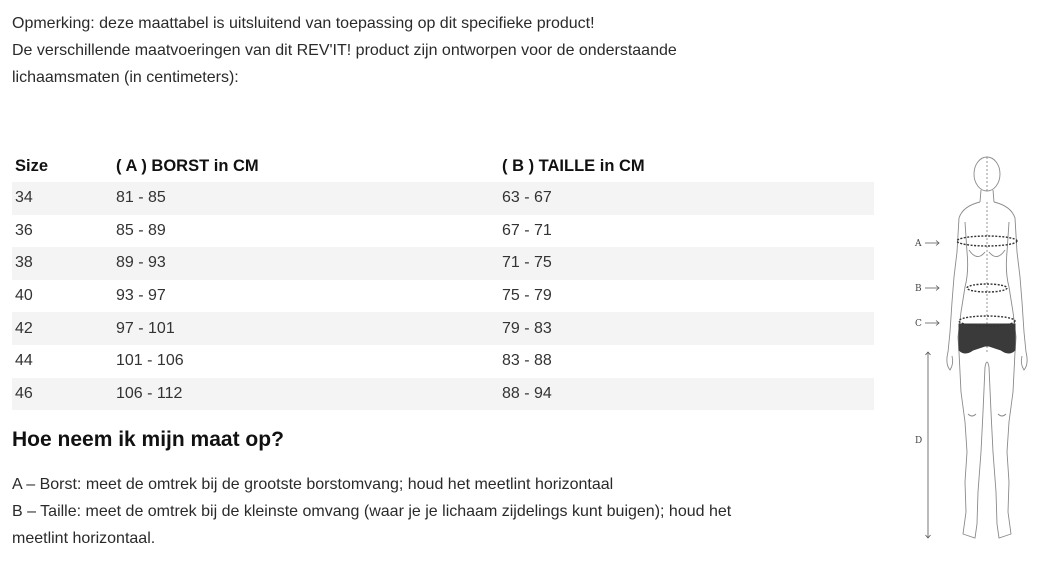 The image size is (1050, 579). I want to click on cell-chest: 101 - 106, so click(150, 361).